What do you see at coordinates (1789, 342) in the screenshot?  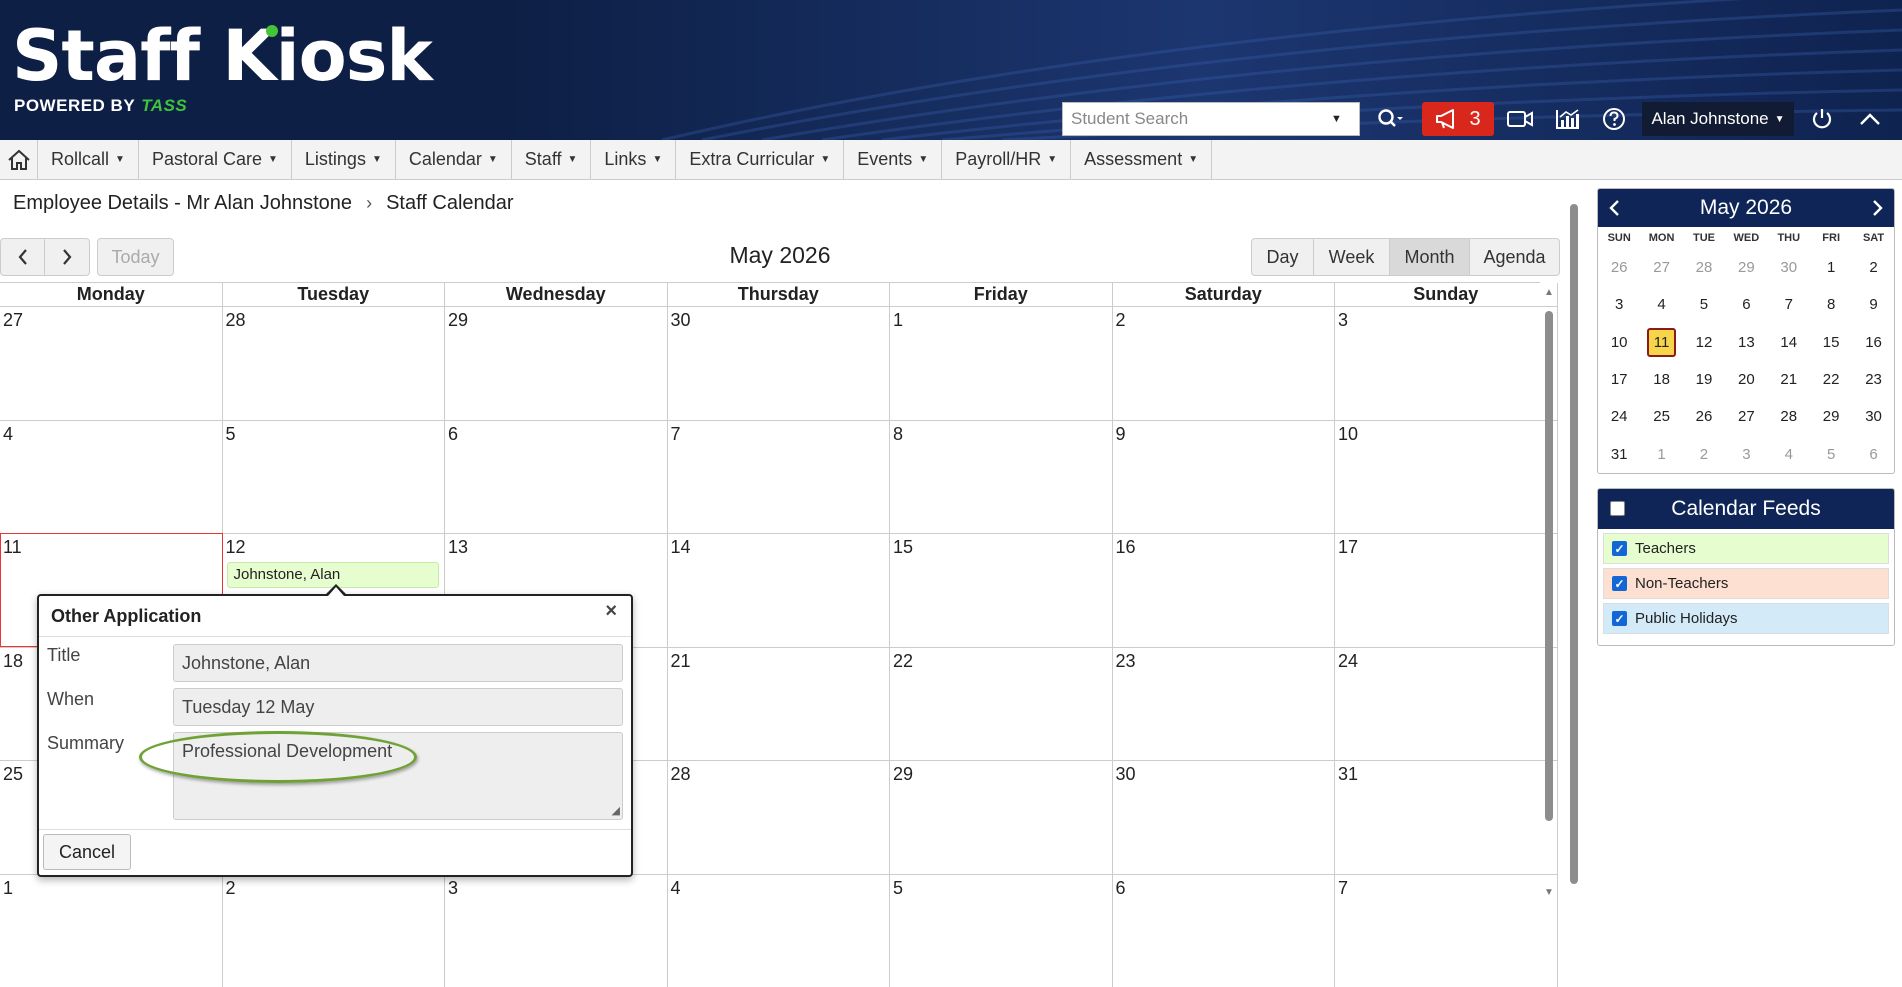 I see `mini-day: 14` at bounding box center [1789, 342].